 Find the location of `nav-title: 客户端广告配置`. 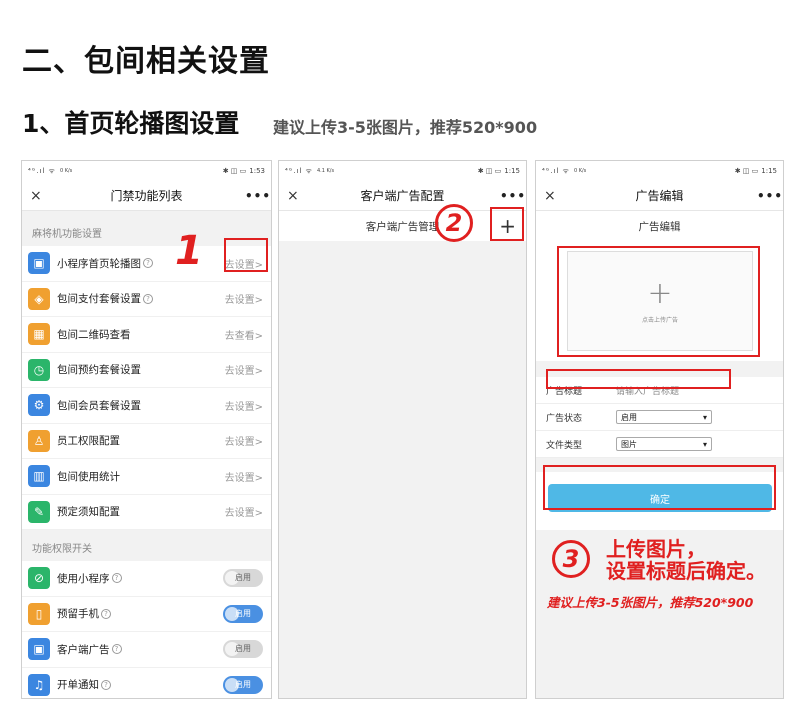

nav-title: 客户端广告配置 is located at coordinates (402, 196).